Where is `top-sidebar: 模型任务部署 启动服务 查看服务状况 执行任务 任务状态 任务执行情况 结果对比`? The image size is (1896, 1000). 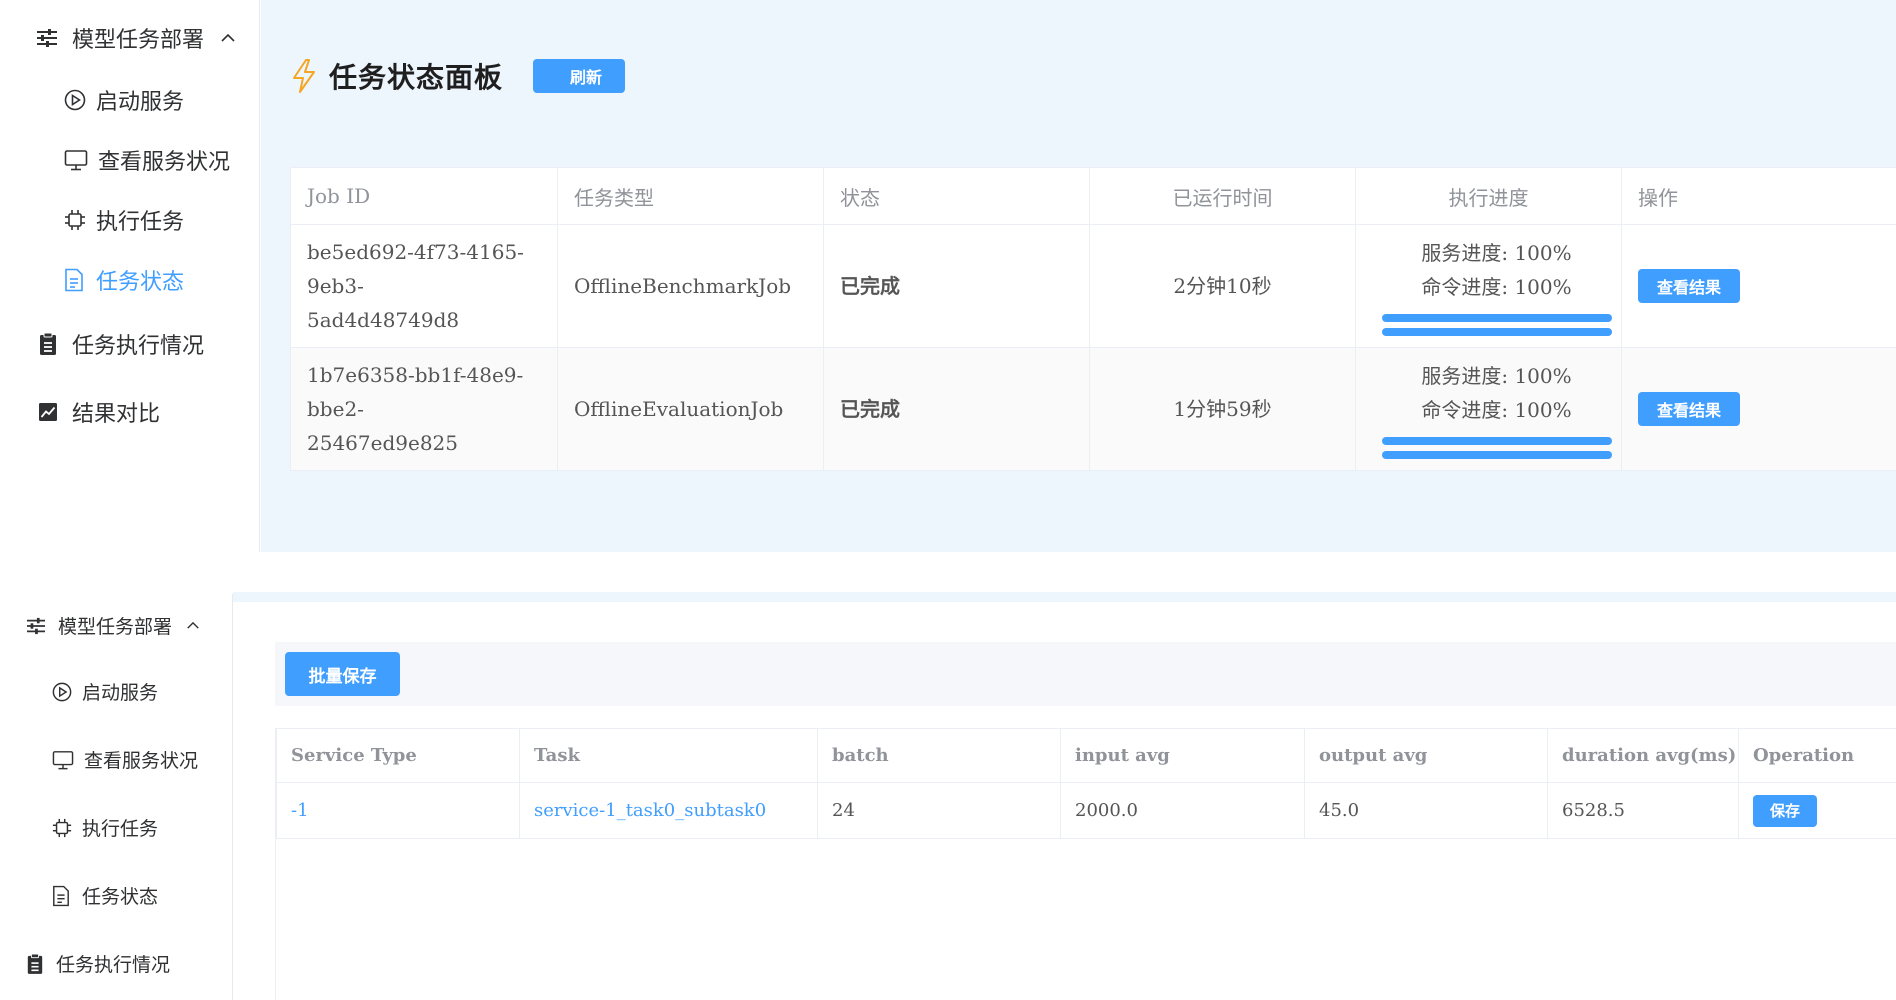 top-sidebar: 模型任务部署 启动服务 查看服务状况 执行任务 任务状态 任务执行情况 结果对比 is located at coordinates (130, 276).